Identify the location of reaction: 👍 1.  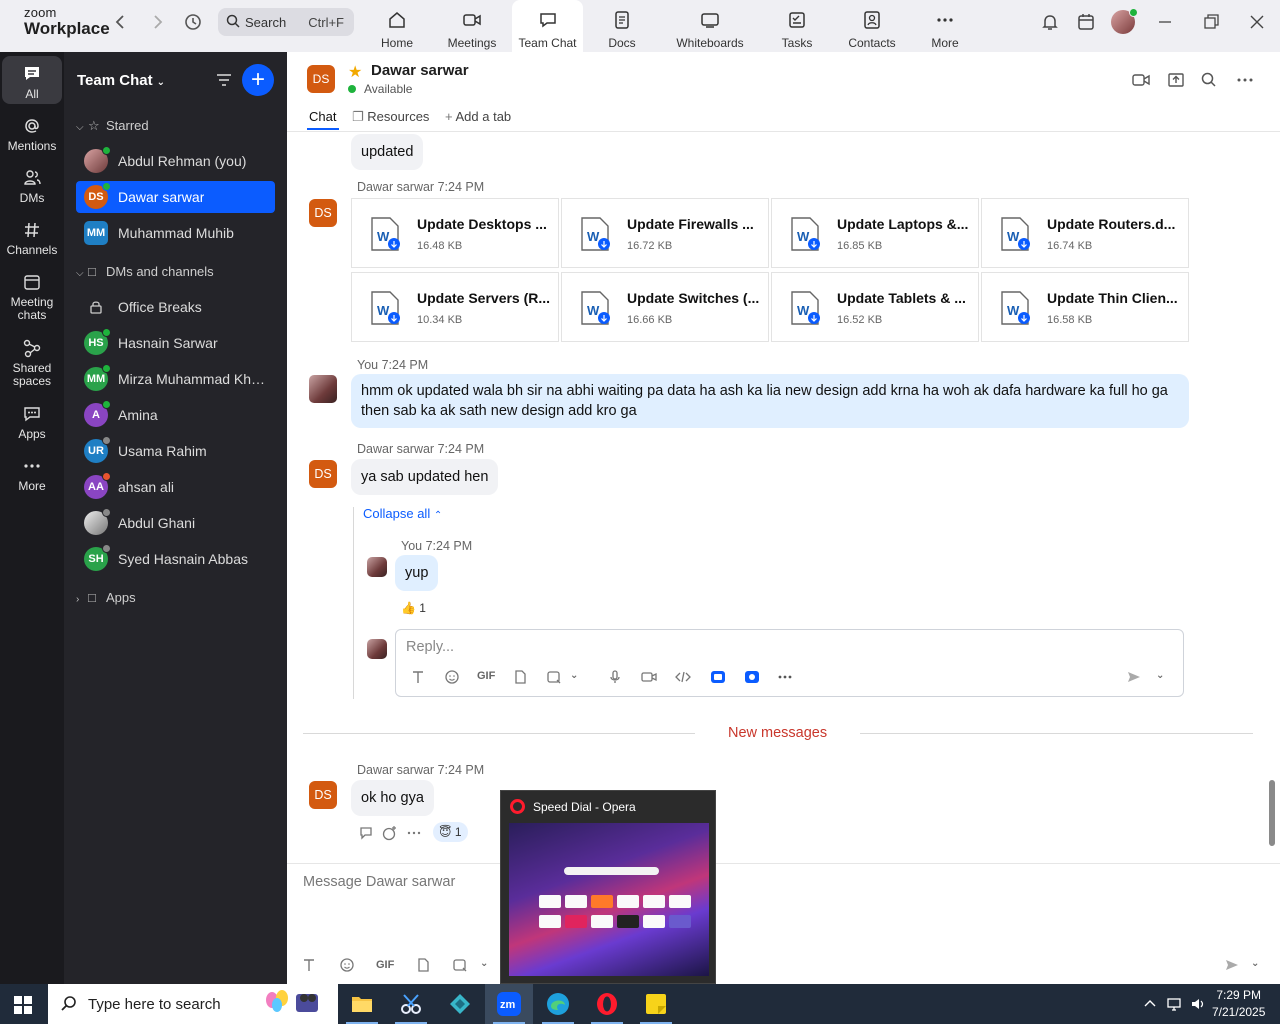
(413, 608).